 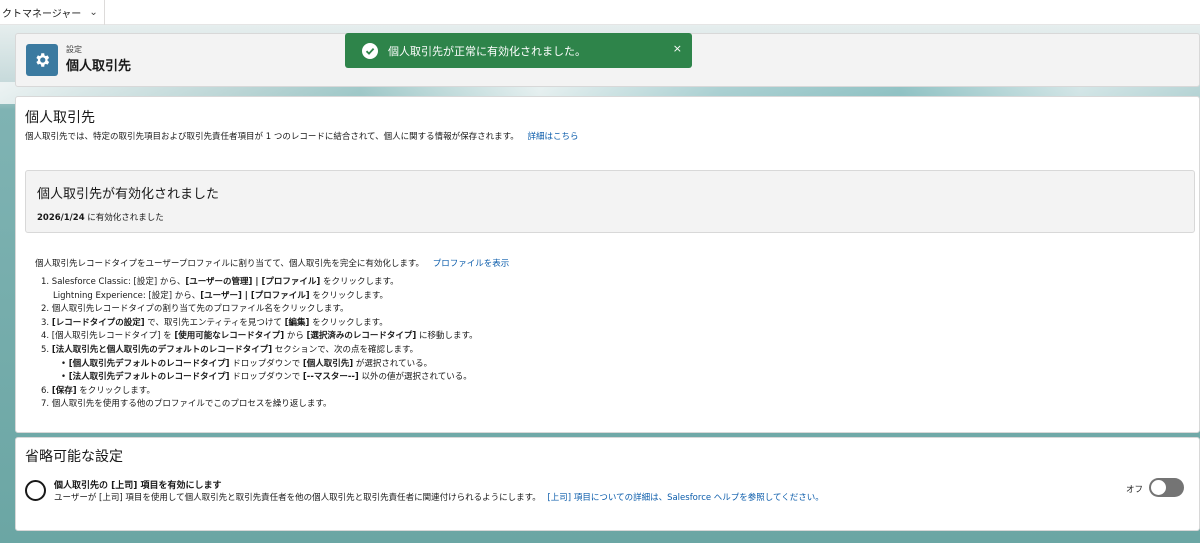 What do you see at coordinates (610, 201) in the screenshot?
I see `status-box: 個人取引先が有効化されました 2026/1/24 に有効化されました` at bounding box center [610, 201].